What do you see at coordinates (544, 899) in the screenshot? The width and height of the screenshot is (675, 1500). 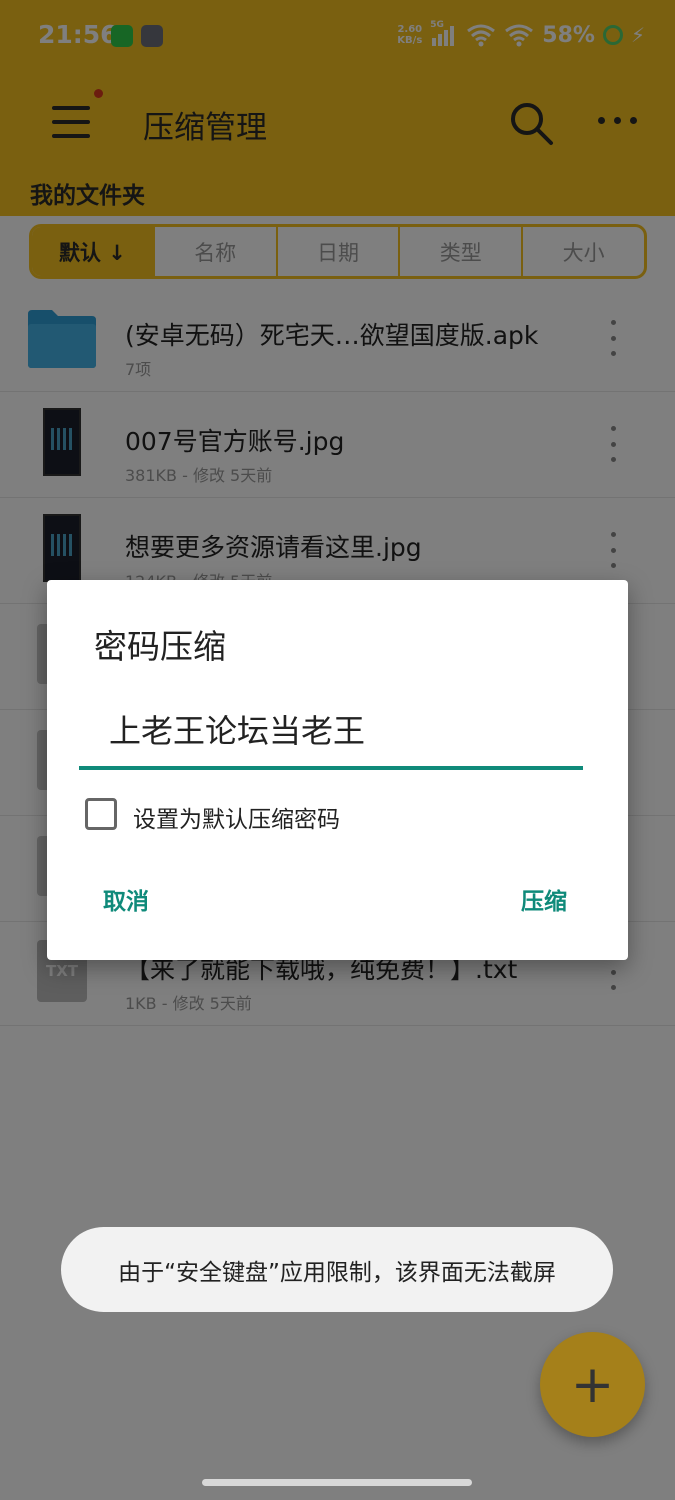 I see `compress-button: 压缩` at bounding box center [544, 899].